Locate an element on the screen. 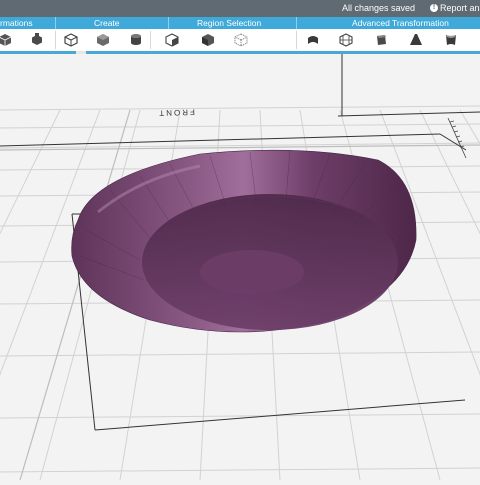  create-cylinder-tool is located at coordinates (136, 40).